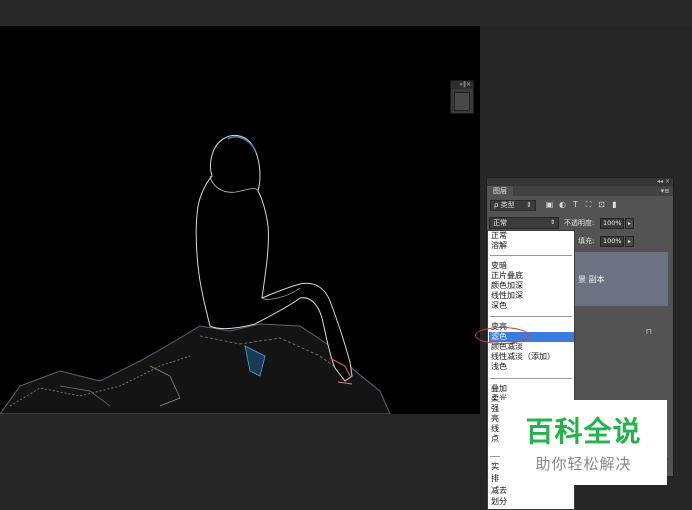  Describe the element at coordinates (500, 223) in the screenshot. I see `blend-mode-value: 正常` at that location.